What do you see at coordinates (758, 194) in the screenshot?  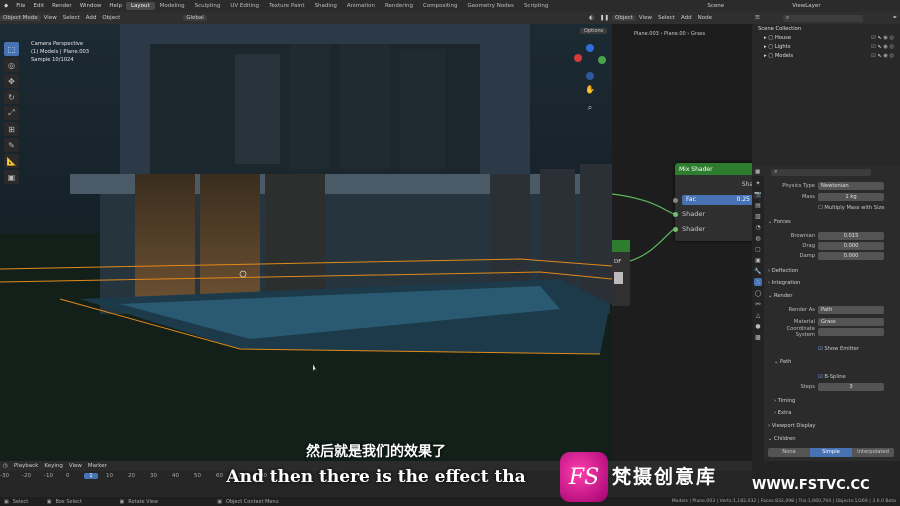 I see `render-tab-icon: 📷` at bounding box center [758, 194].